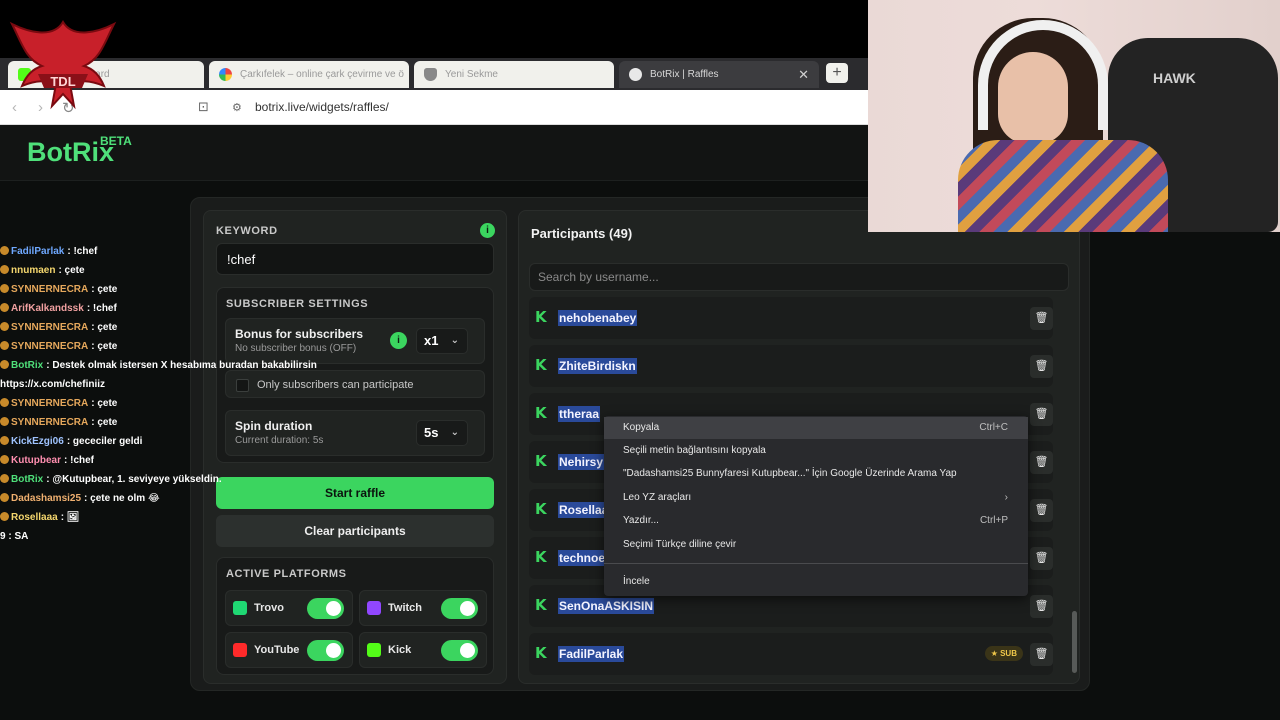  Describe the element at coordinates (1074, 642) in the screenshot. I see `scrollbar-thumb` at that location.